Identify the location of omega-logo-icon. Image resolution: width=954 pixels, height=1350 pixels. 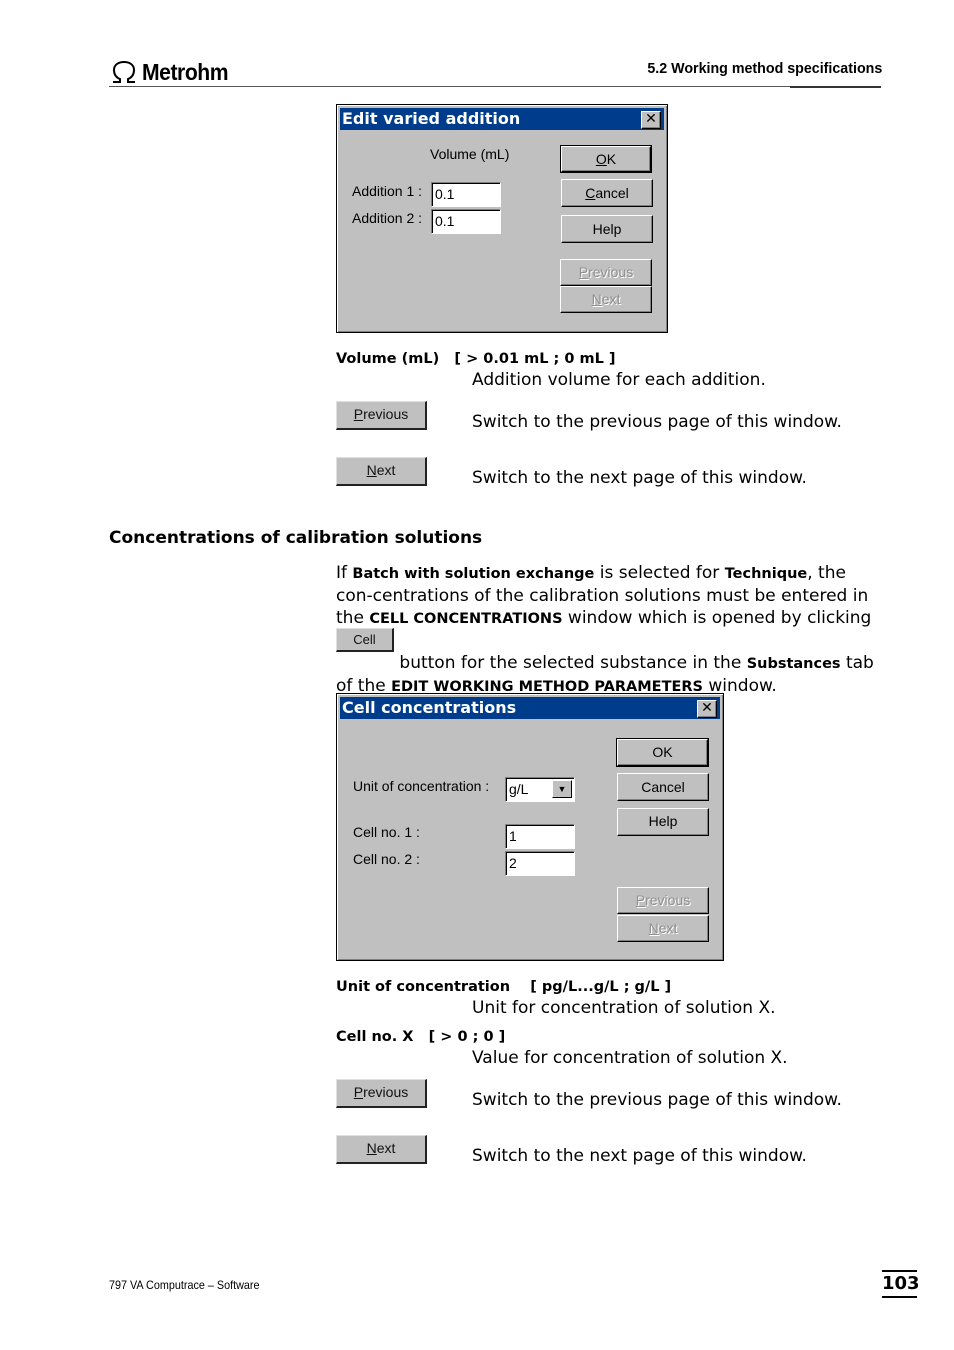
(124, 71).